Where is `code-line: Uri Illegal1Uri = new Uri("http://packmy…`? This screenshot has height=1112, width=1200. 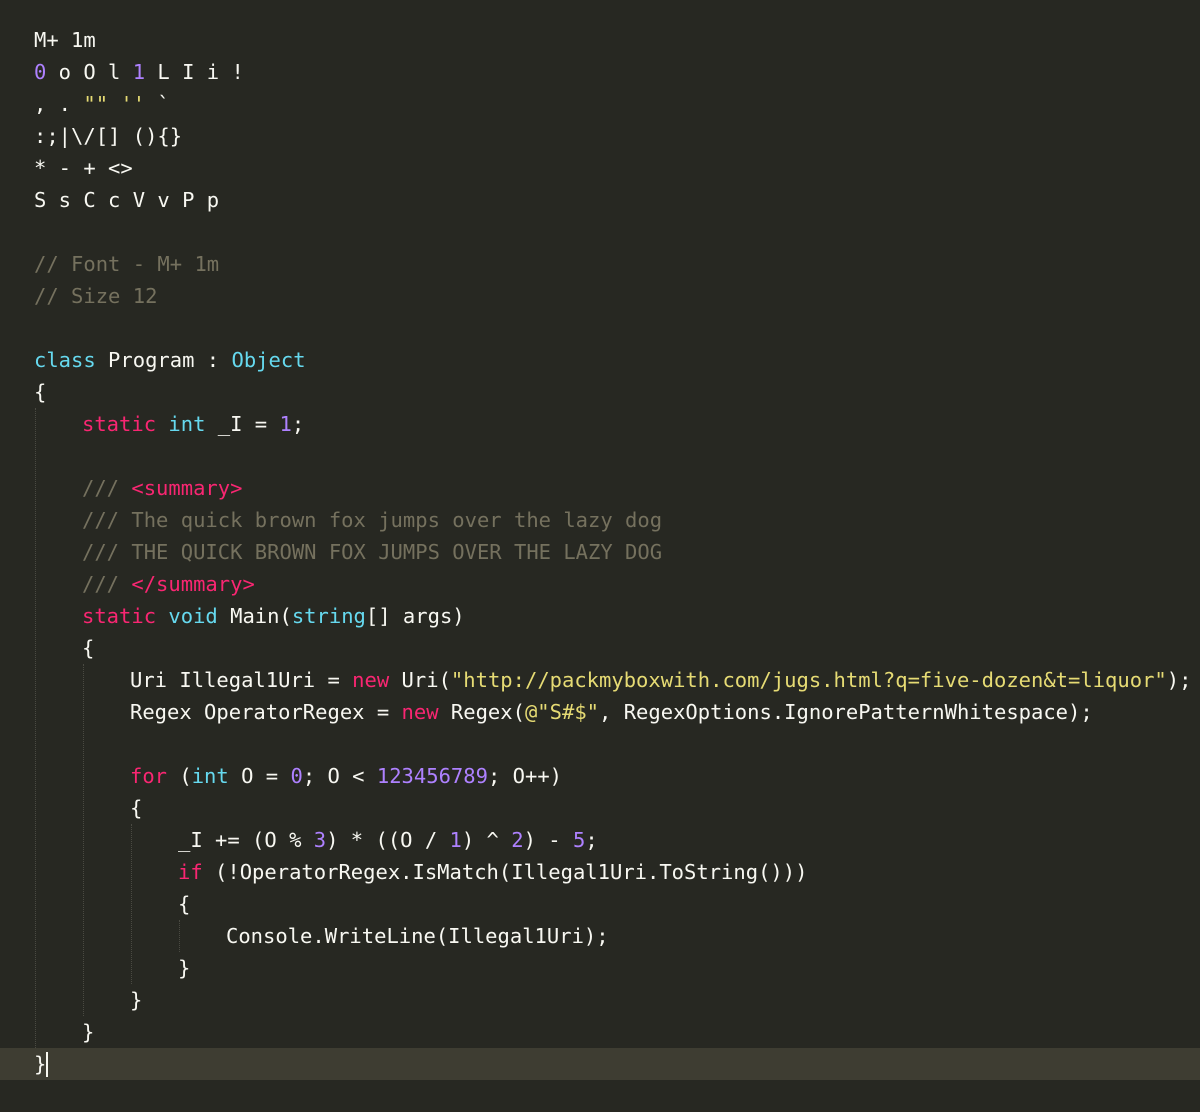
code-line: Uri Illegal1Uri = new Uri("http://packmy… is located at coordinates (600, 680).